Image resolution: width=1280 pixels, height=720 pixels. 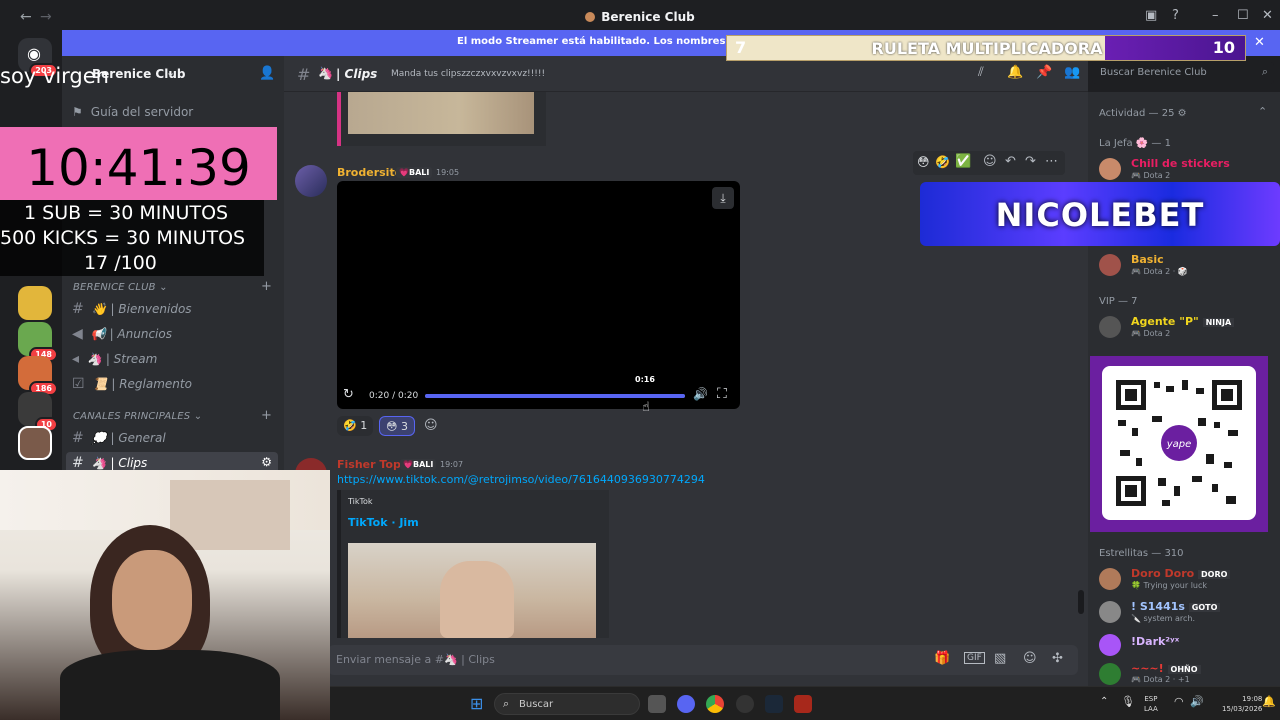 I want to click on video-time: 0:20 / 0:20, so click(x=394, y=396).